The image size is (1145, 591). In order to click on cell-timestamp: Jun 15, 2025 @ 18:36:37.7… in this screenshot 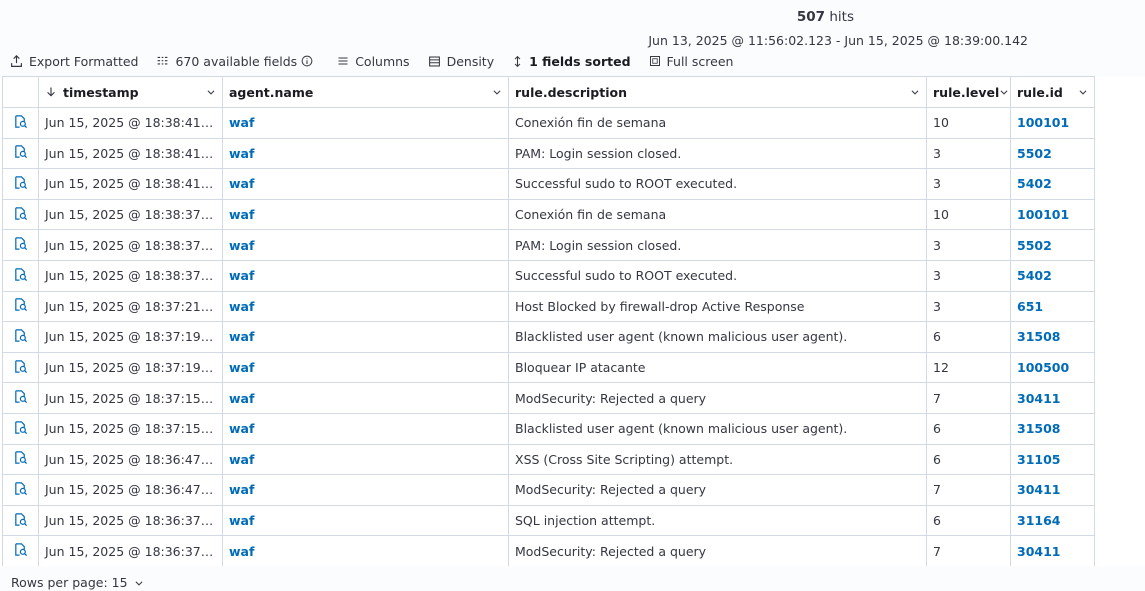, I will do `click(130, 551)`.